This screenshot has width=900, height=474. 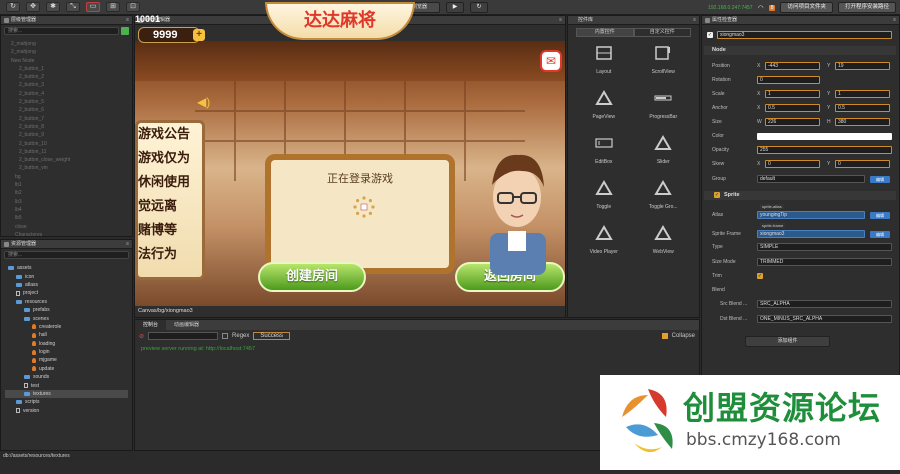 What do you see at coordinates (66, 127) in the screenshot?
I see `hierarchy-node: 2_button_8` at bounding box center [66, 127].